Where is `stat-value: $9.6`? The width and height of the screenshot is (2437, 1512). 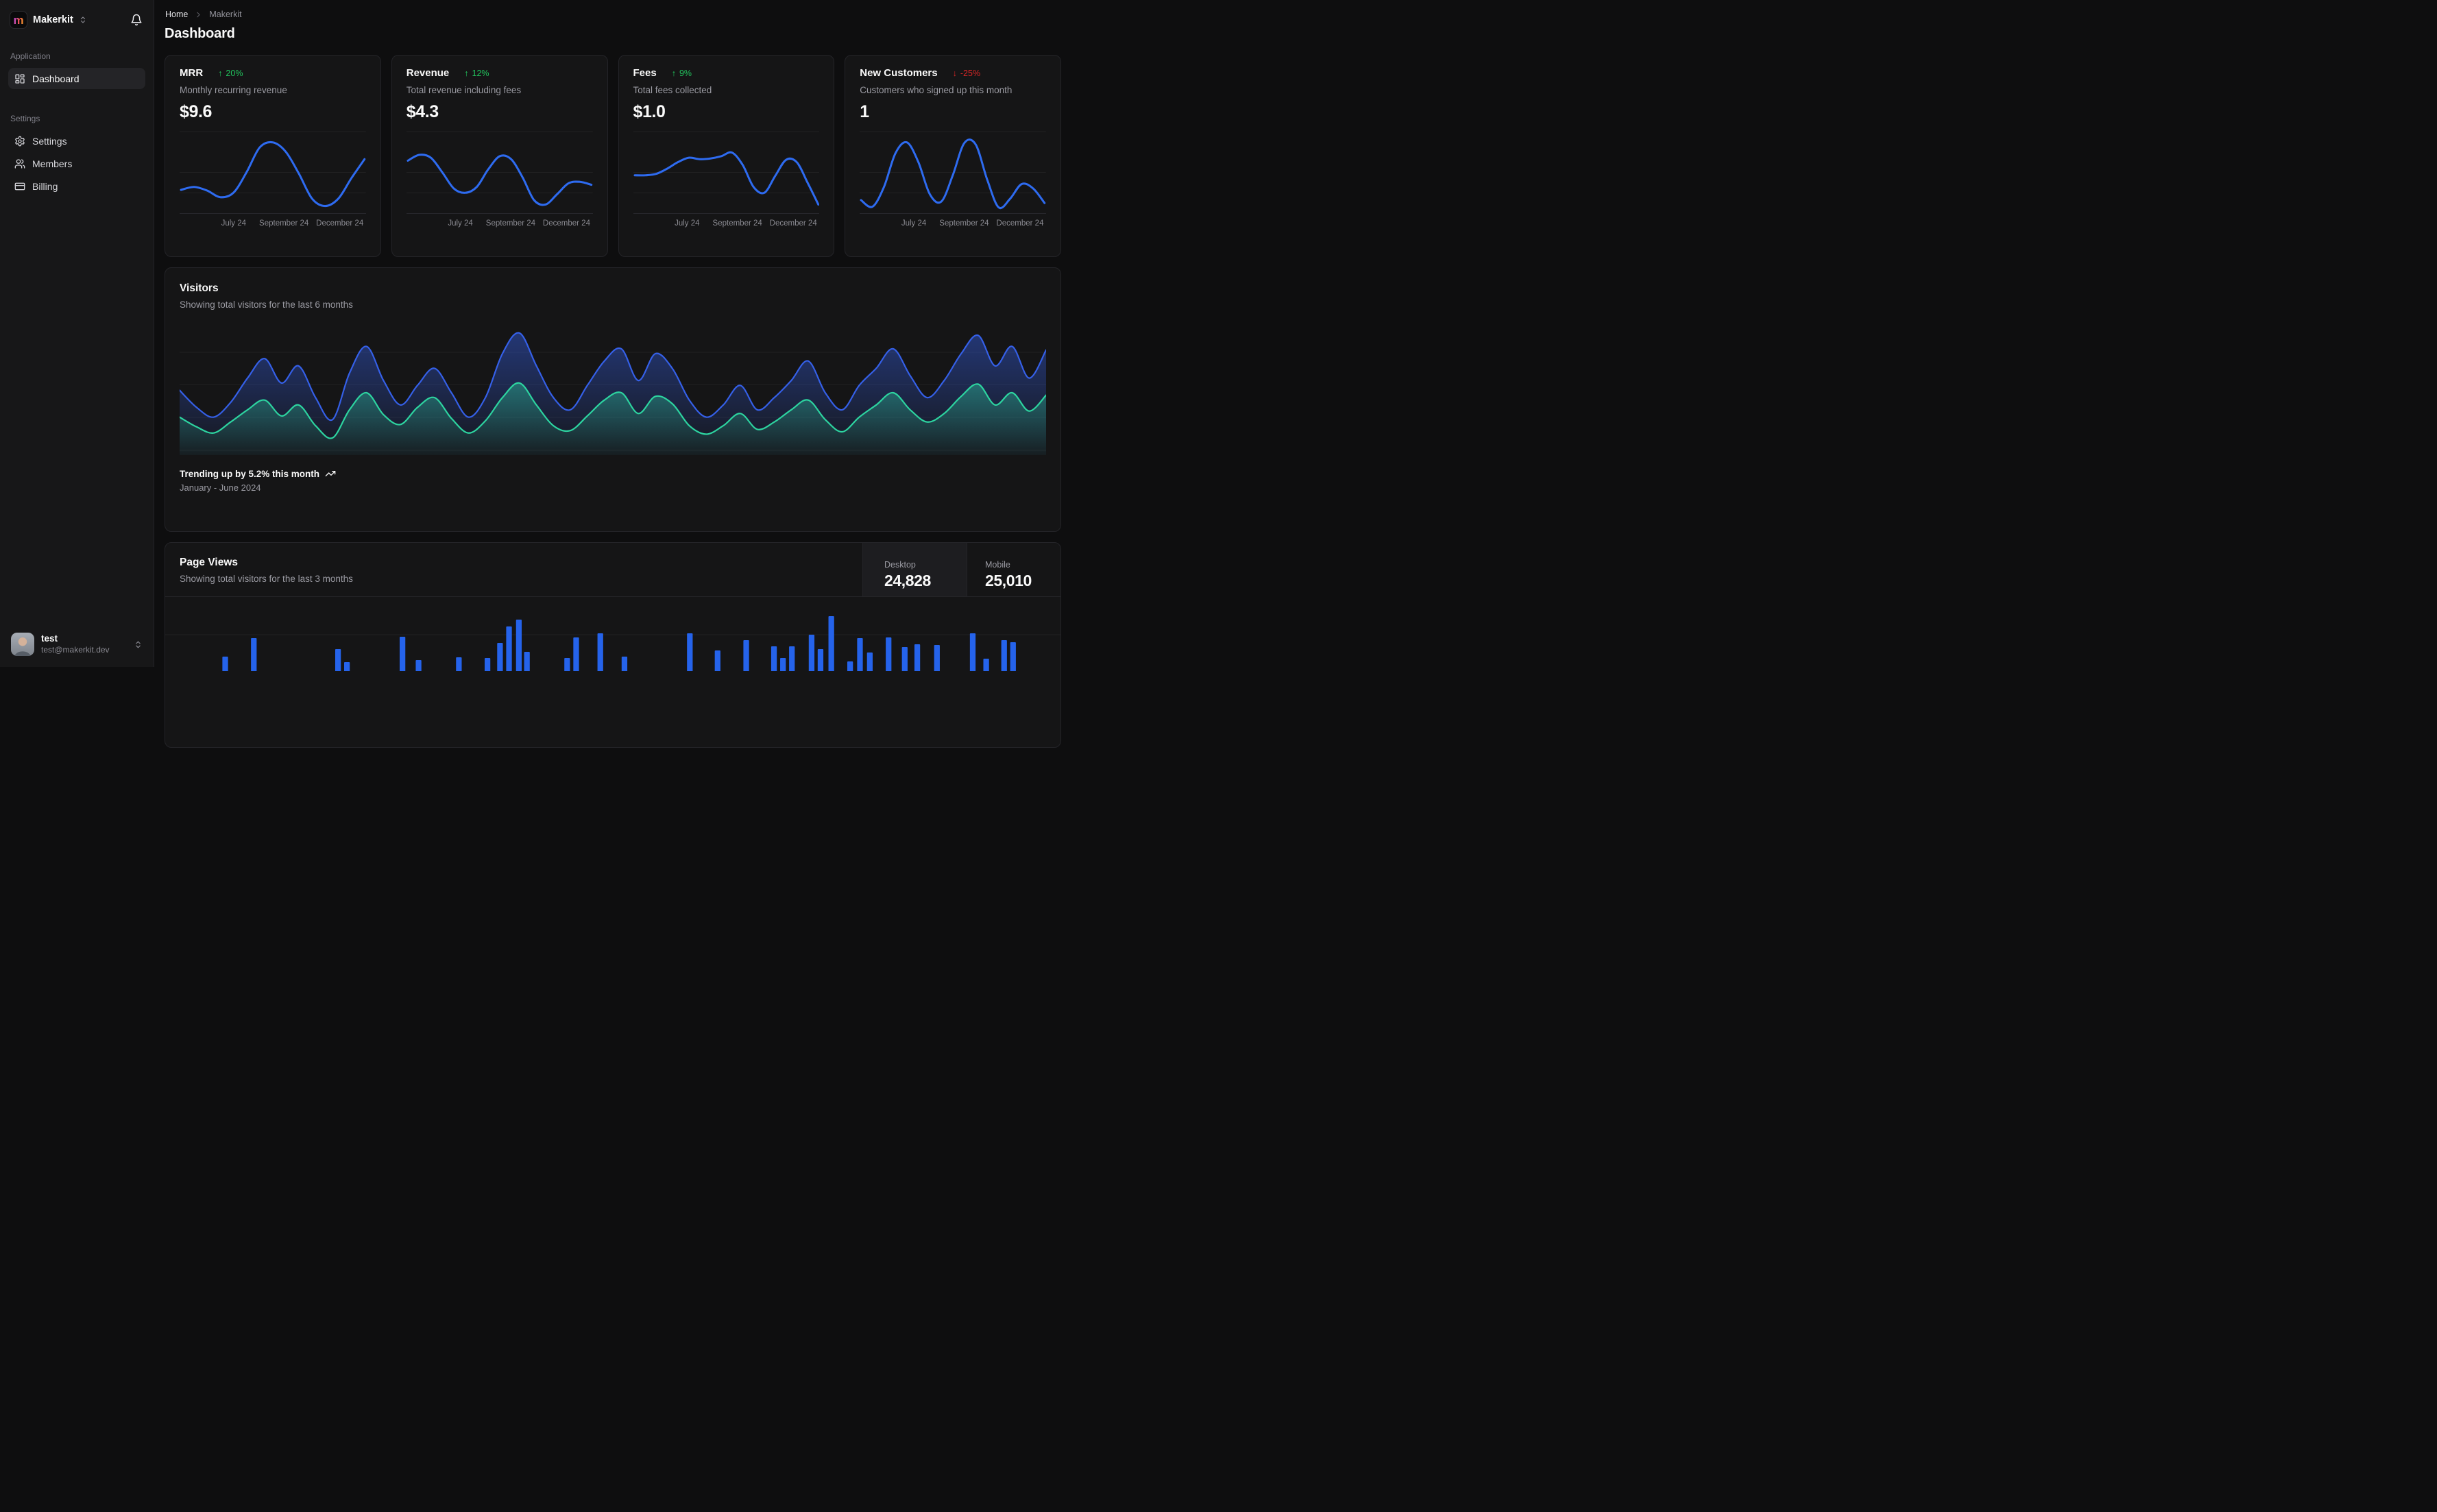 stat-value: $9.6 is located at coordinates (197, 111).